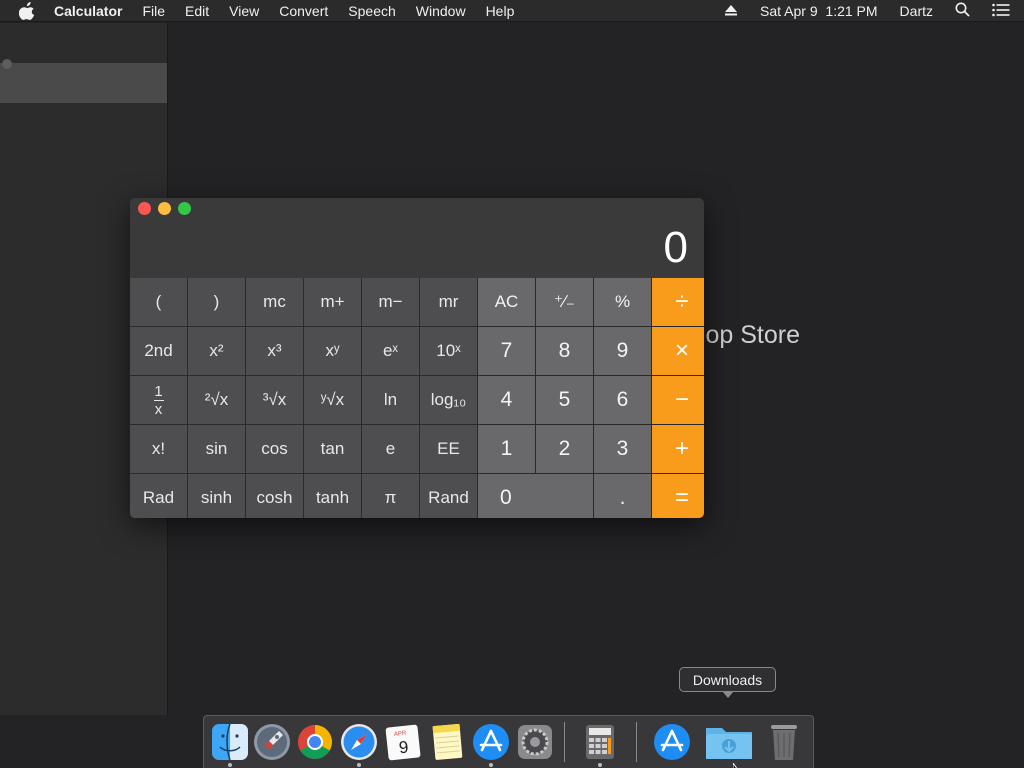  What do you see at coordinates (216, 449) in the screenshot?
I see `key-sin: sin` at bounding box center [216, 449].